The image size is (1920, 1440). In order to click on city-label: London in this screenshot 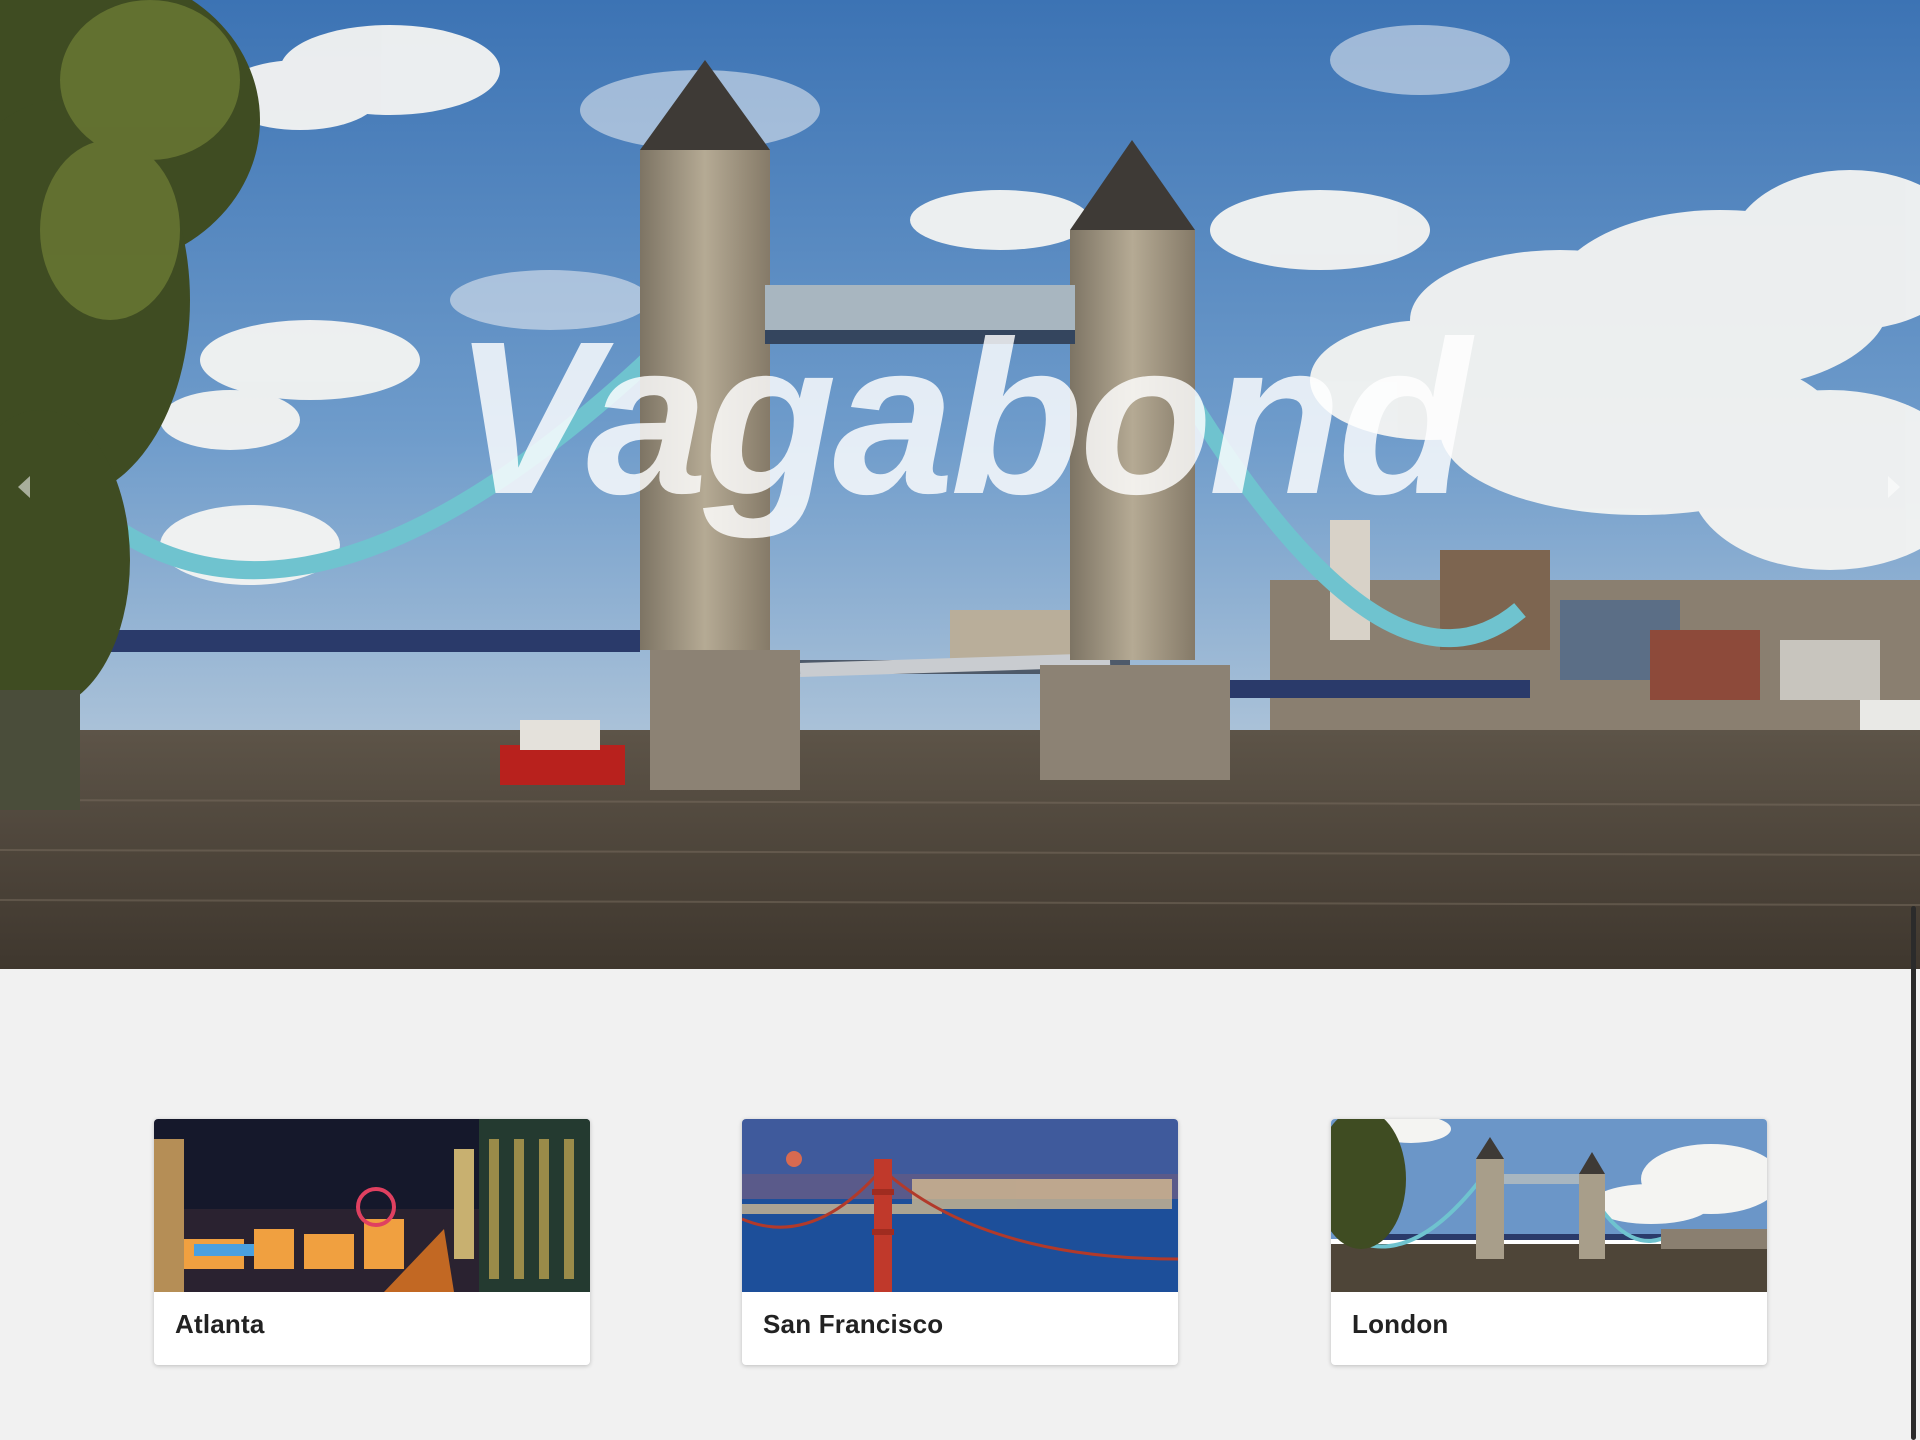, I will do `click(1400, 1324)`.